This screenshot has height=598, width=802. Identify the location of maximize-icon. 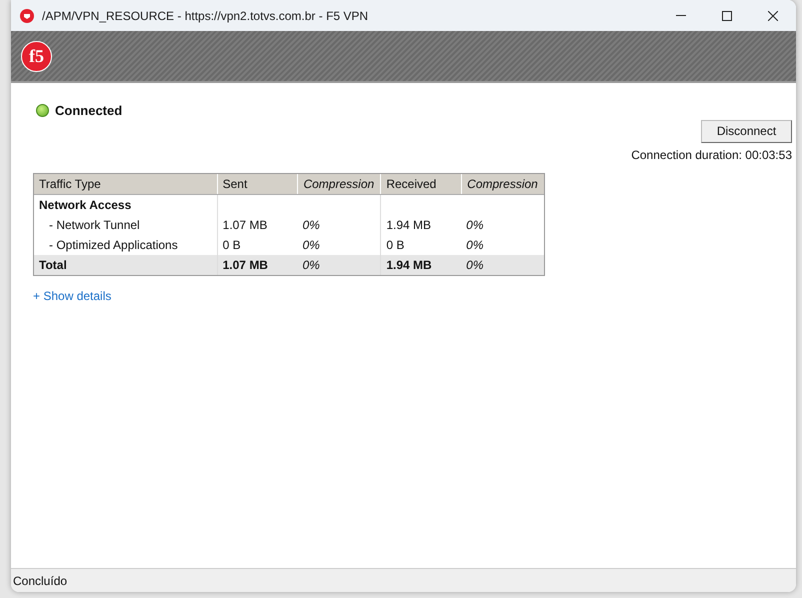
(727, 15).